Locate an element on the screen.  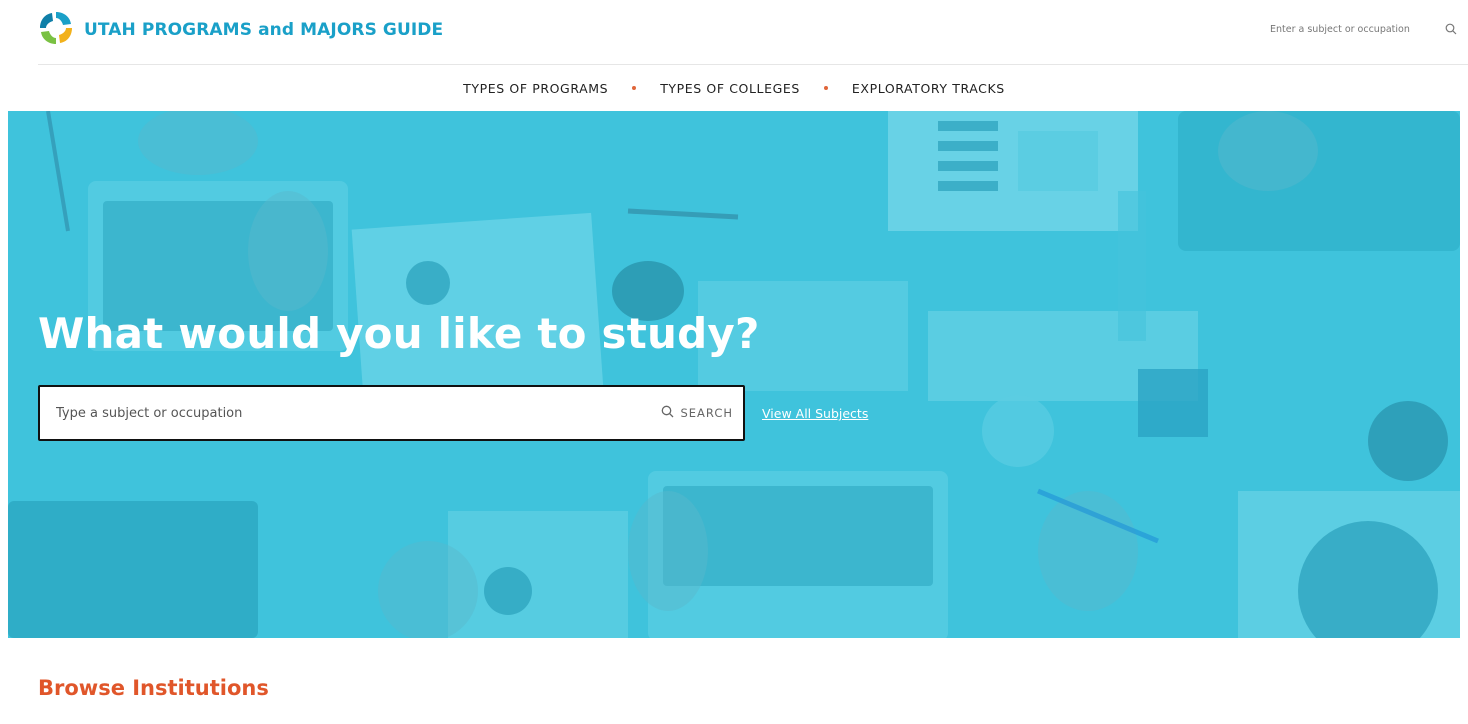
brand-link: UTAH PROGRAMS and MAJORS GUIDE is located at coordinates (240, 30).